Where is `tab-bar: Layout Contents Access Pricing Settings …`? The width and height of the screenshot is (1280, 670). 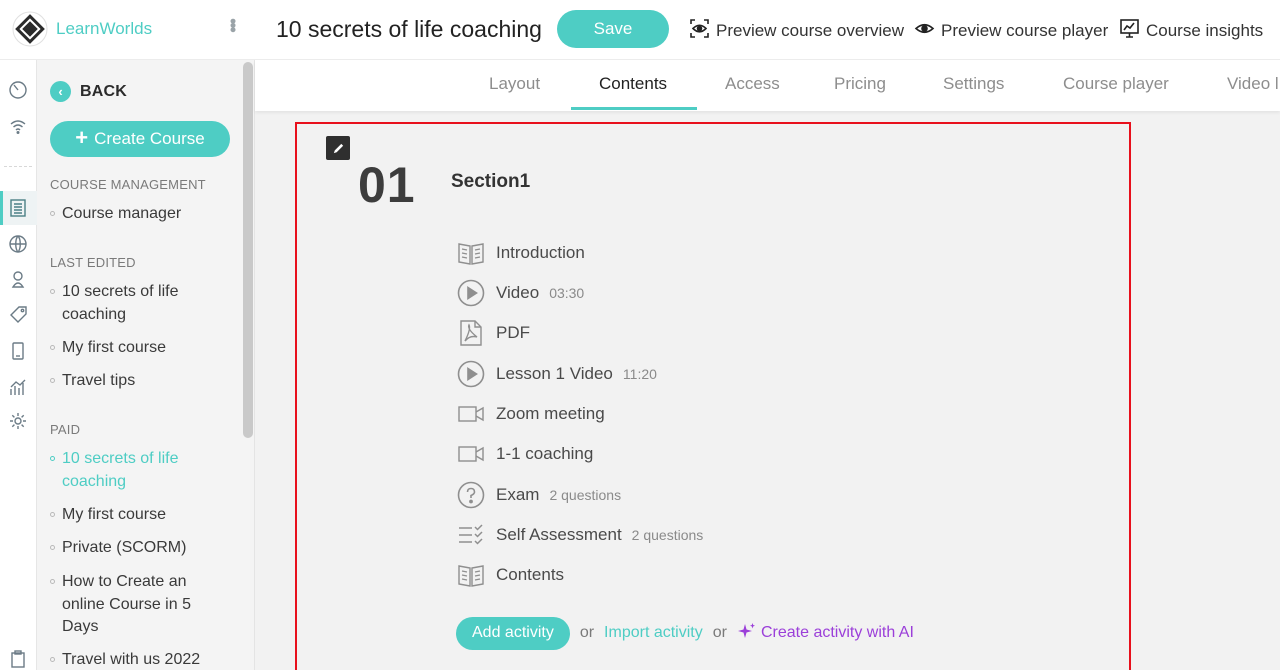
tab-bar: Layout Contents Access Pricing Settings … is located at coordinates (767, 85).